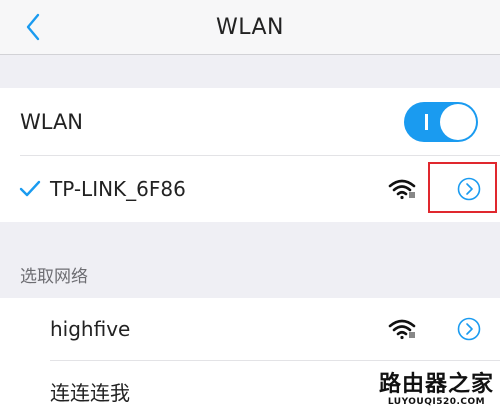 This screenshot has height=409, width=500. Describe the element at coordinates (118, 189) in the screenshot. I see `connected-network-name: TP-LINK_6F86` at that location.